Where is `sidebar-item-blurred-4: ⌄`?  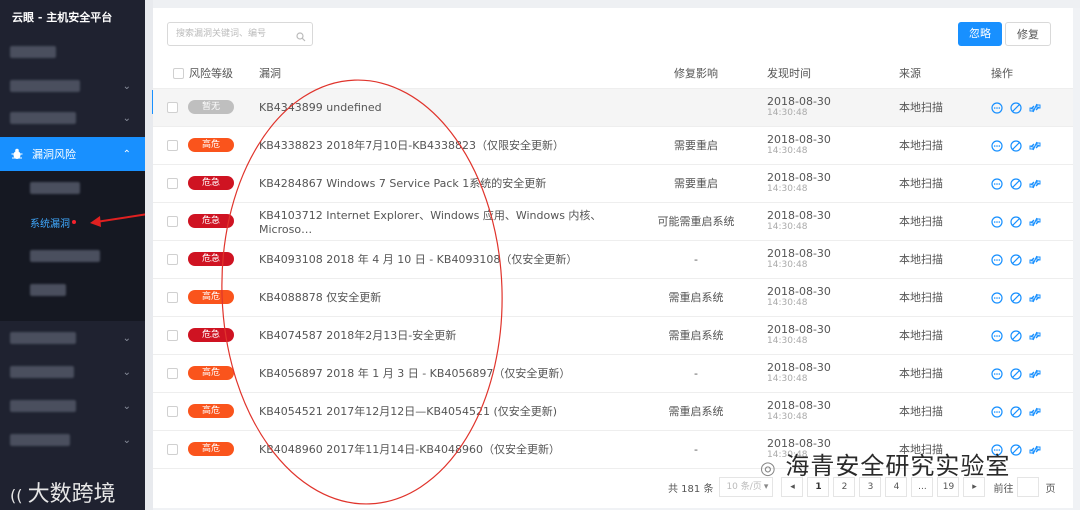 sidebar-item-blurred-4: ⌄ is located at coordinates (72, 338).